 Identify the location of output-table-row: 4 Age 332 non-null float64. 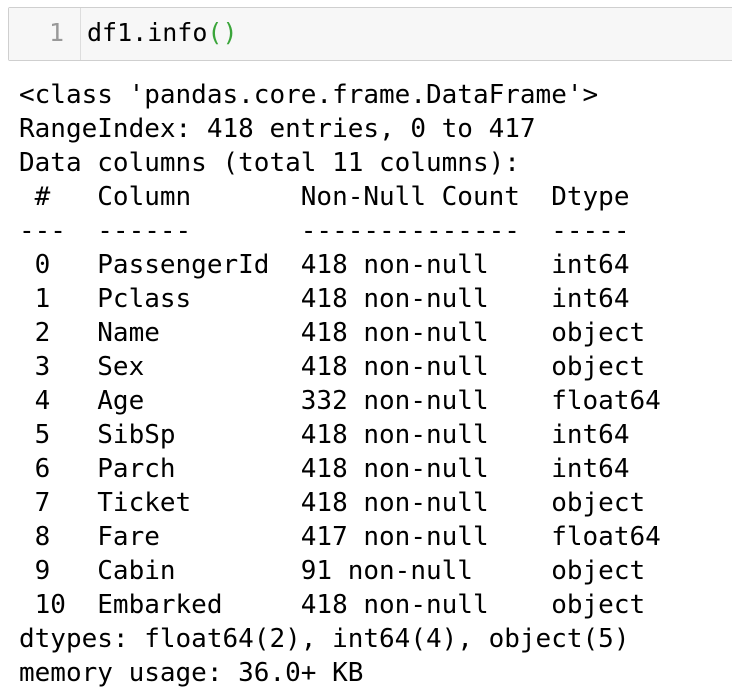
(340, 401).